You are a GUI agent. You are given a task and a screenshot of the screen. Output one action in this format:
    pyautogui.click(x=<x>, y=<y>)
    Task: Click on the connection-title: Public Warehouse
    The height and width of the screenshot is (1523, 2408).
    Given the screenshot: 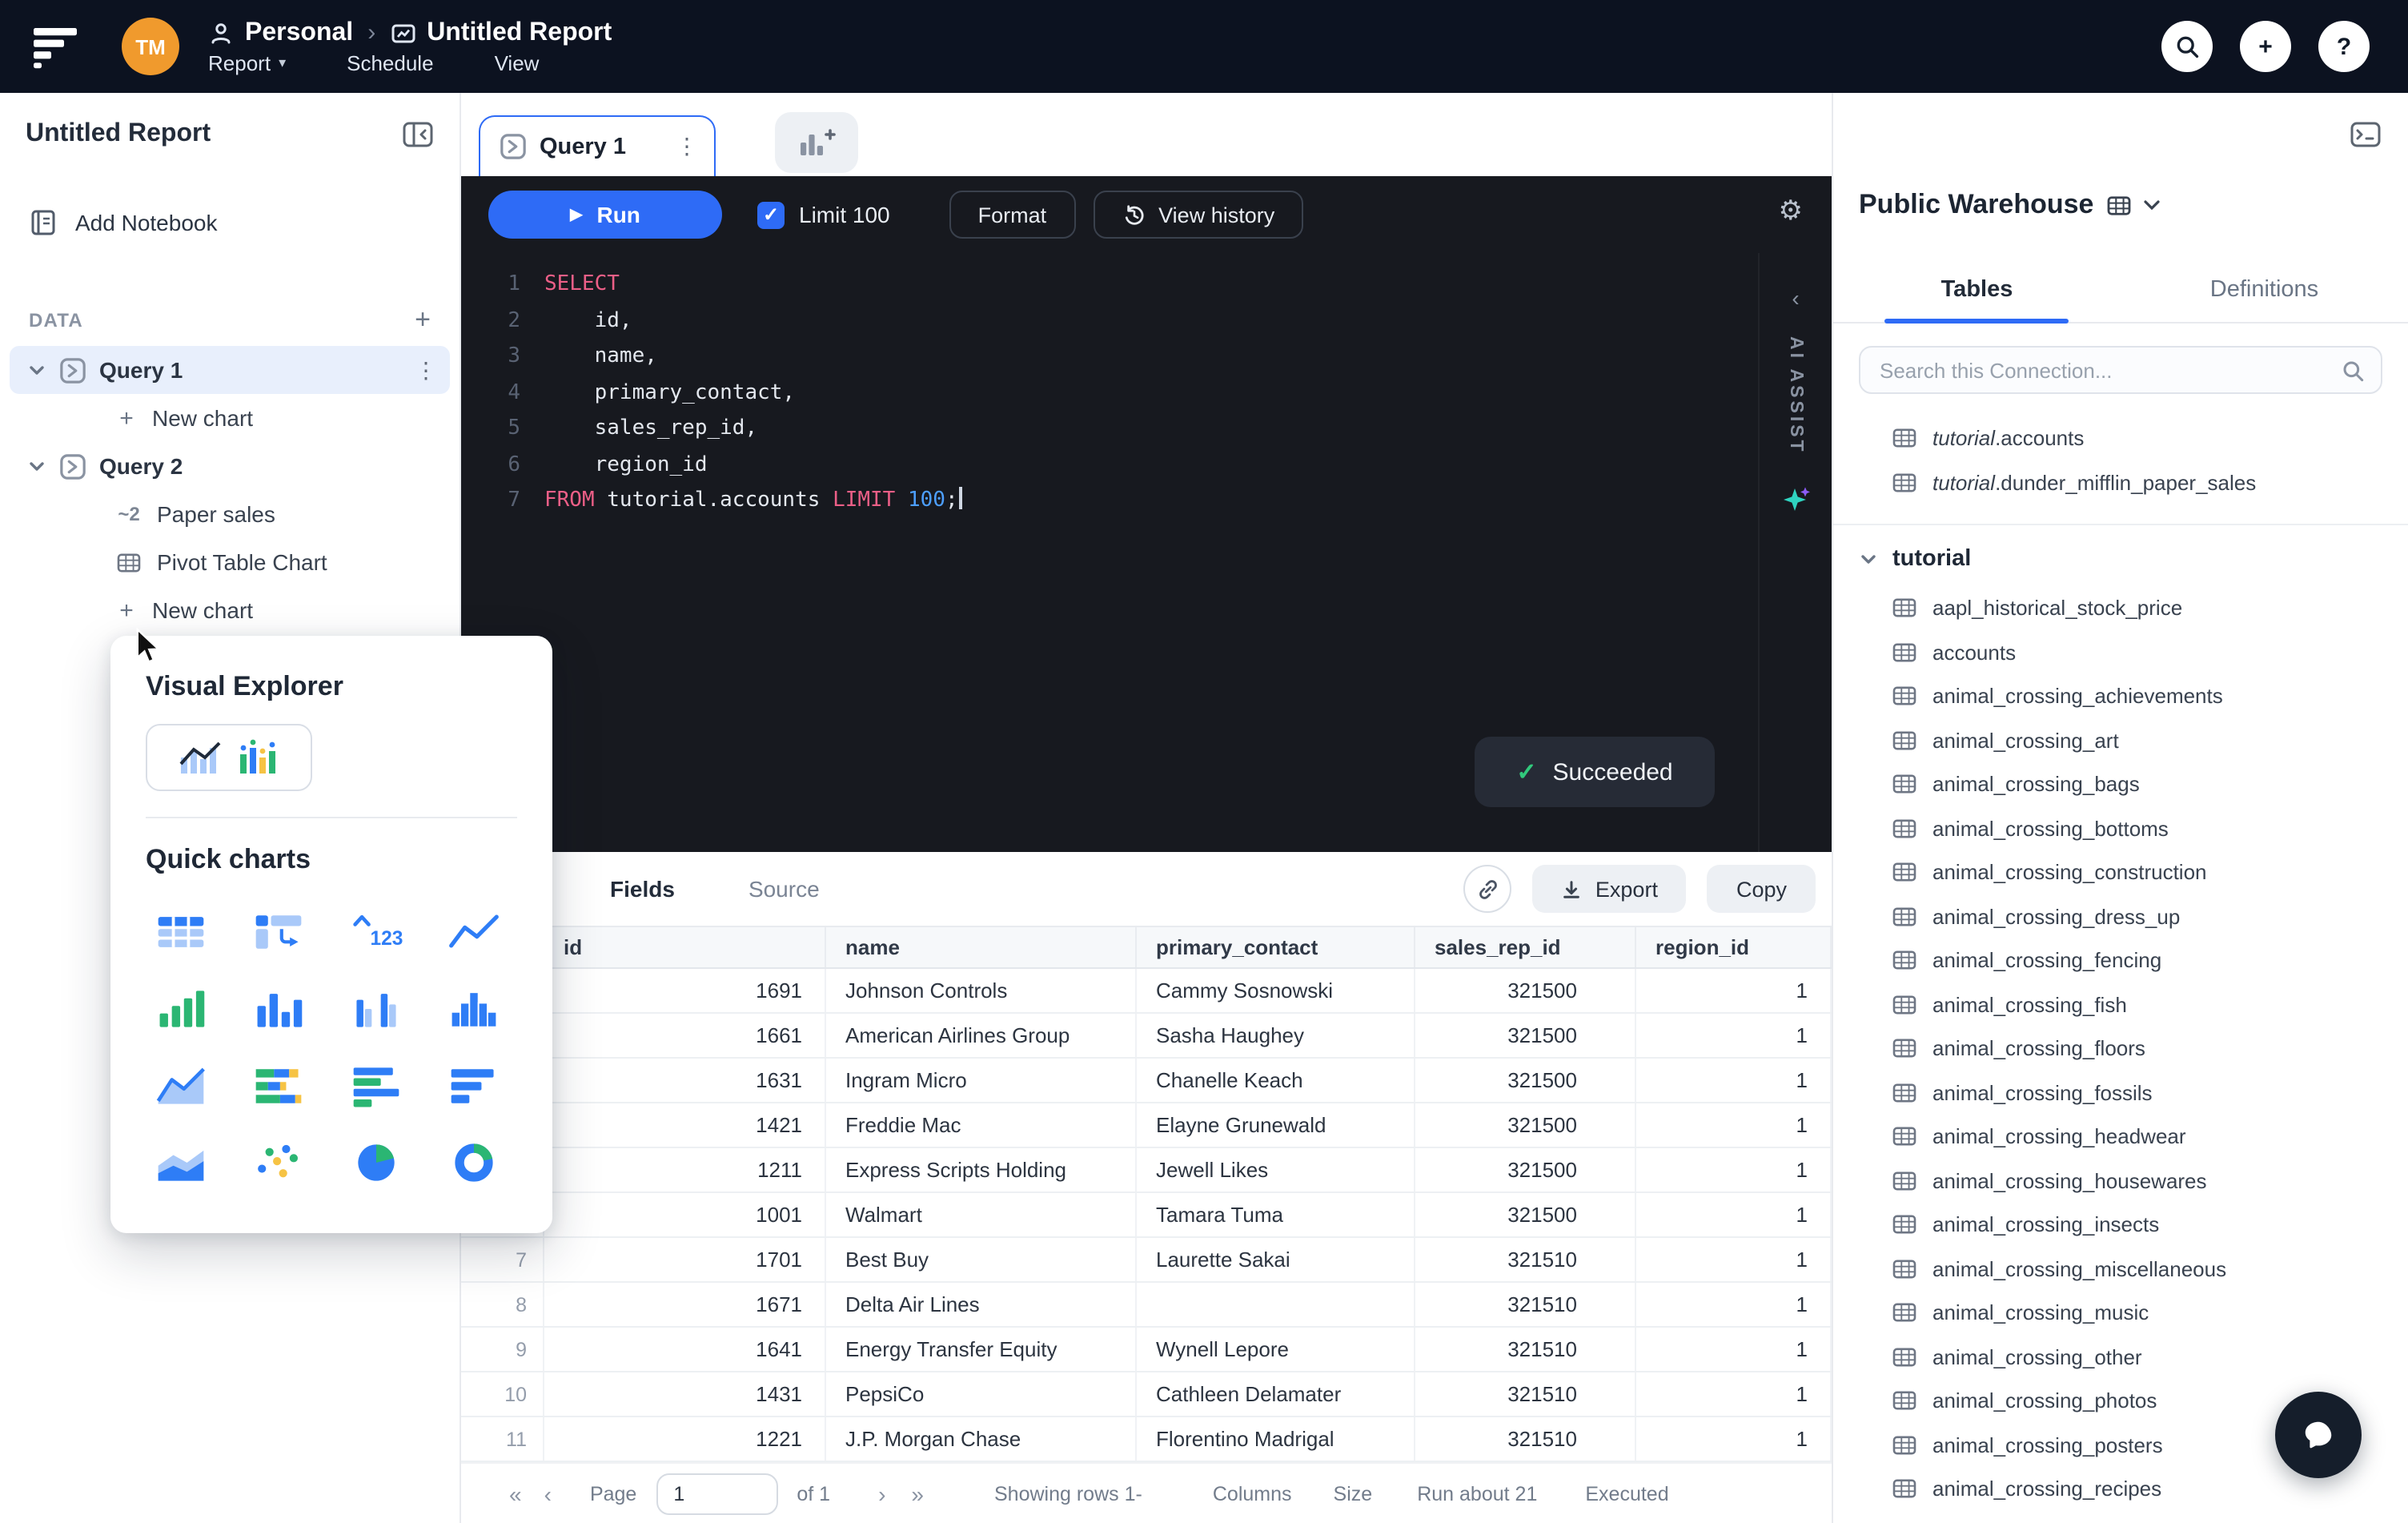 What is the action you would take?
    pyautogui.click(x=1976, y=205)
    